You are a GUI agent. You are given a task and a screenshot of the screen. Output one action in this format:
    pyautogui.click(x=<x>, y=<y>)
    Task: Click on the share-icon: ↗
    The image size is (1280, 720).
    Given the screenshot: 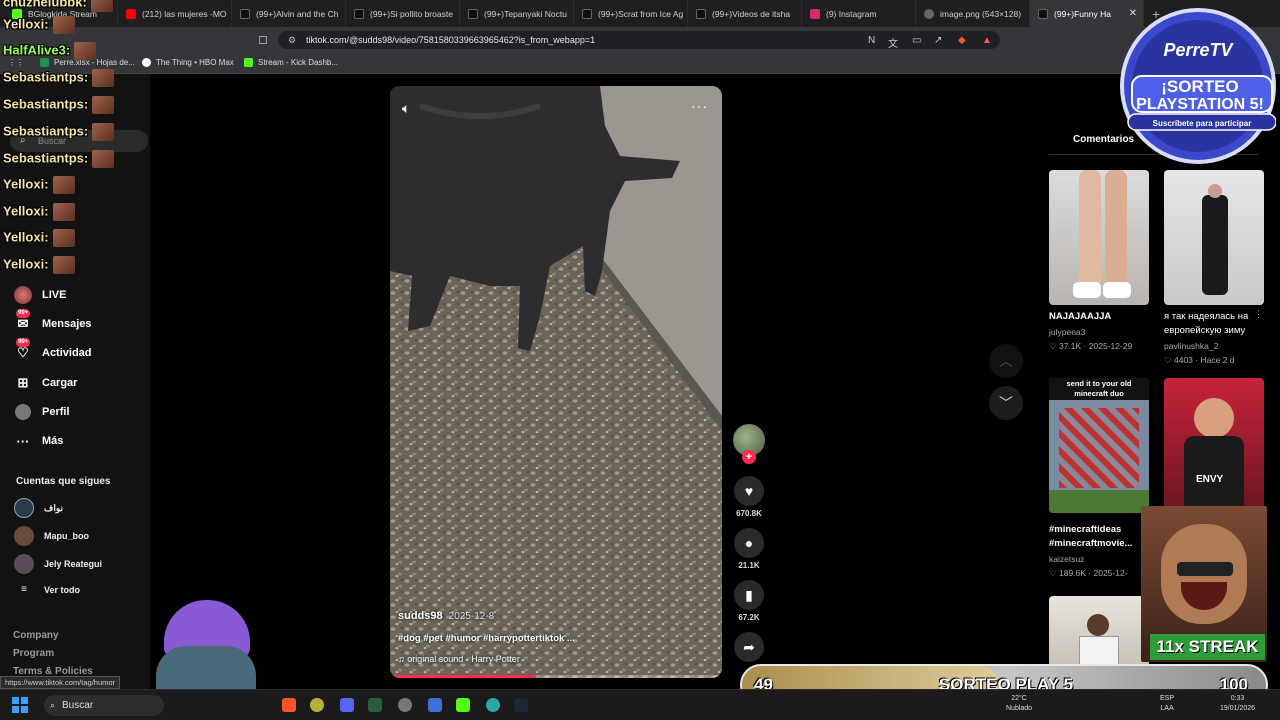 What is the action you would take?
    pyautogui.click(x=938, y=40)
    